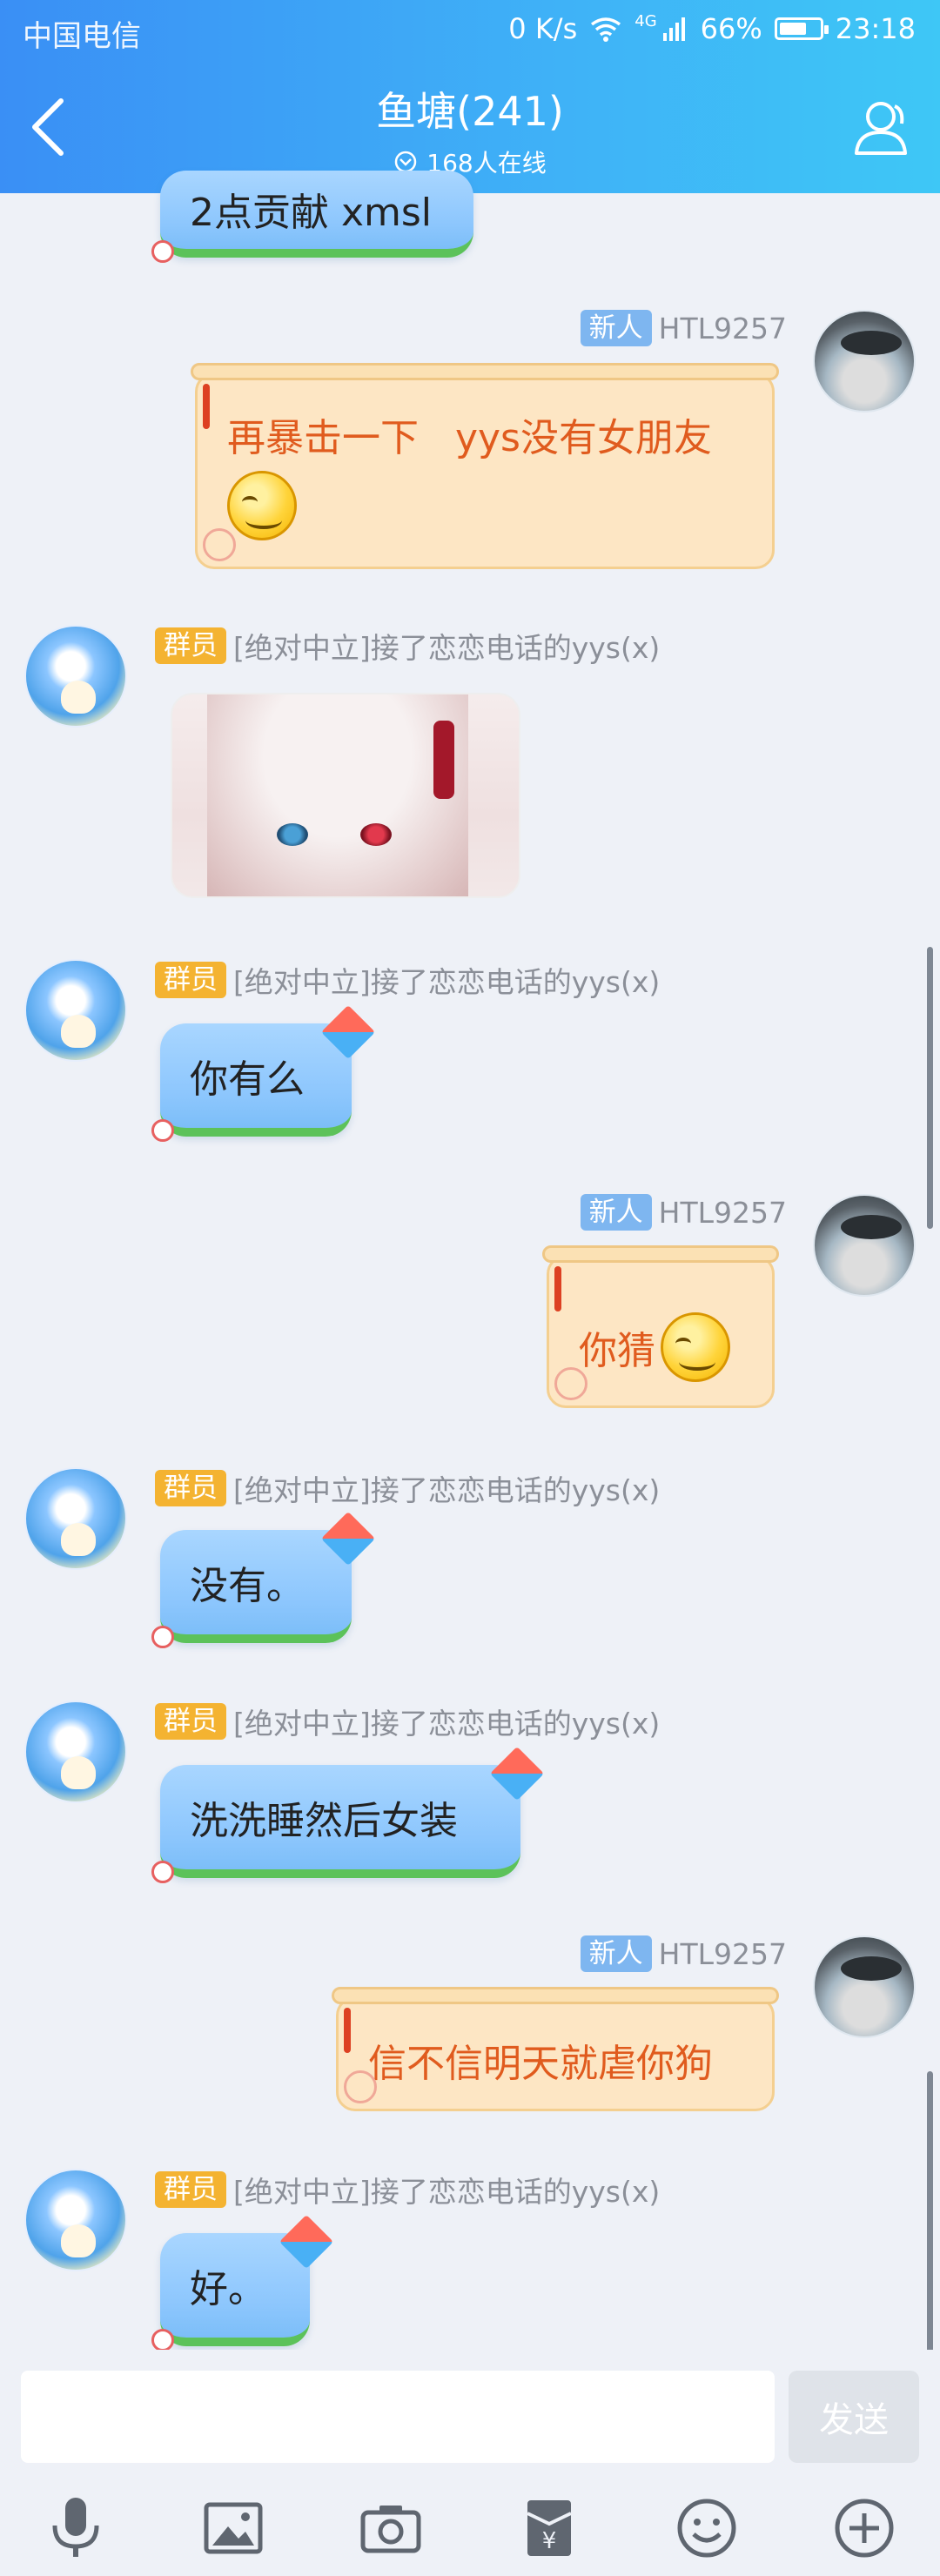  I want to click on battery-percent: 66%, so click(731, 29).